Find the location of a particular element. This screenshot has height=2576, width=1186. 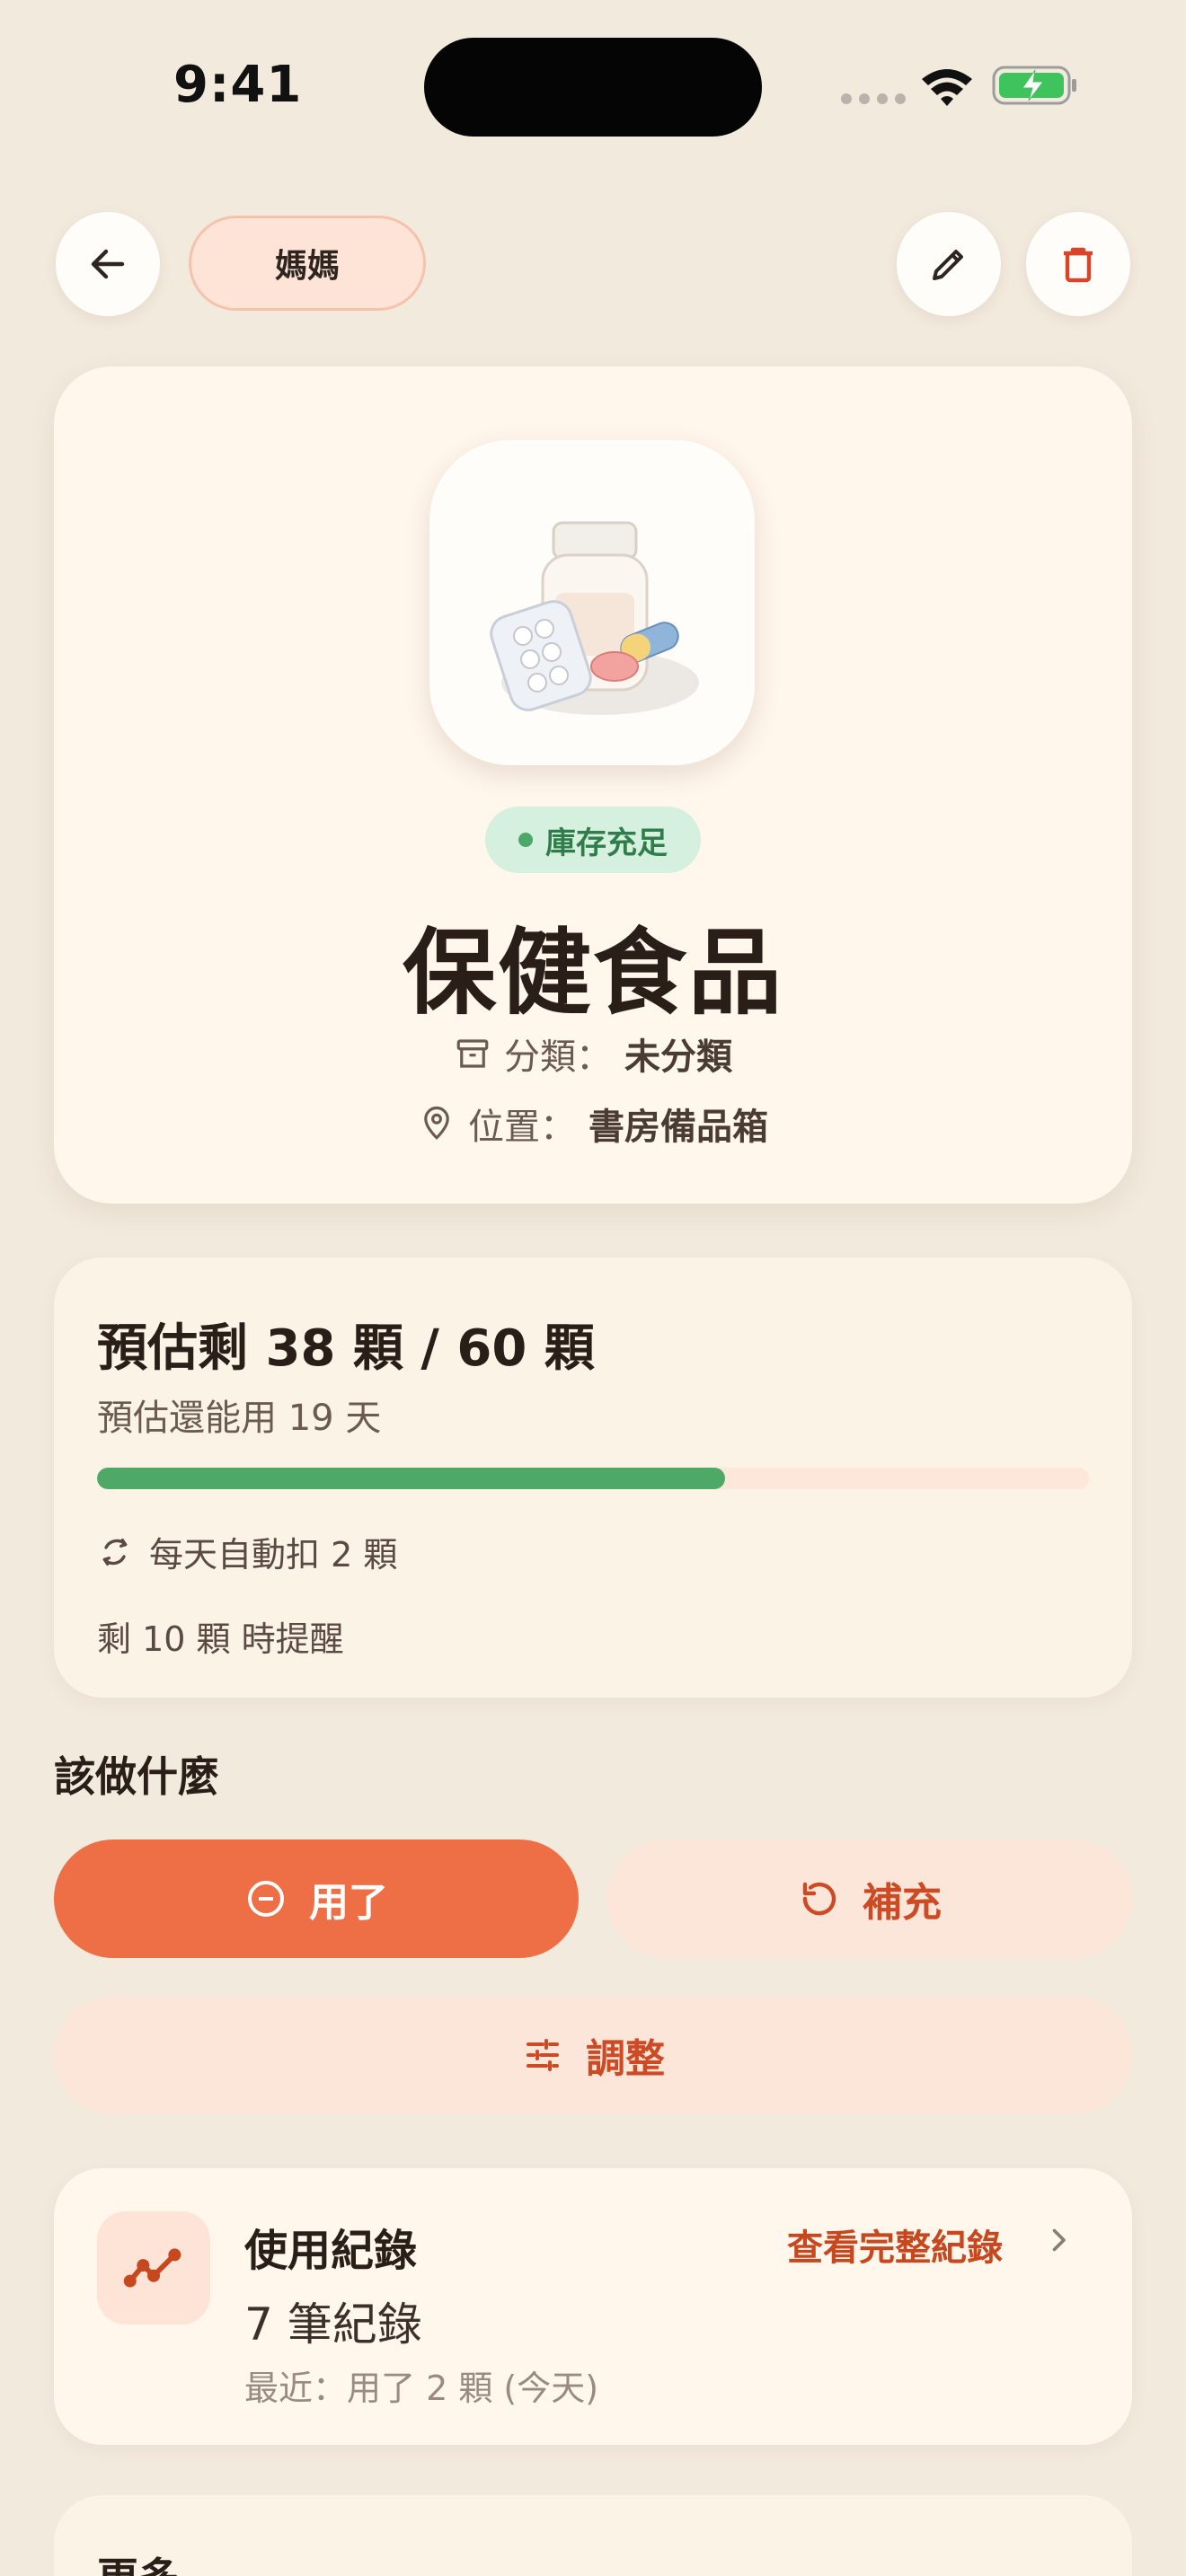

battery-charging-icon is located at coordinates (1034, 85).